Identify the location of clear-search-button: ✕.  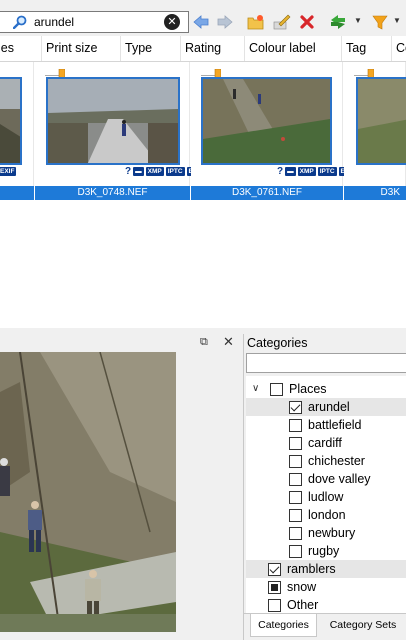
(172, 22).